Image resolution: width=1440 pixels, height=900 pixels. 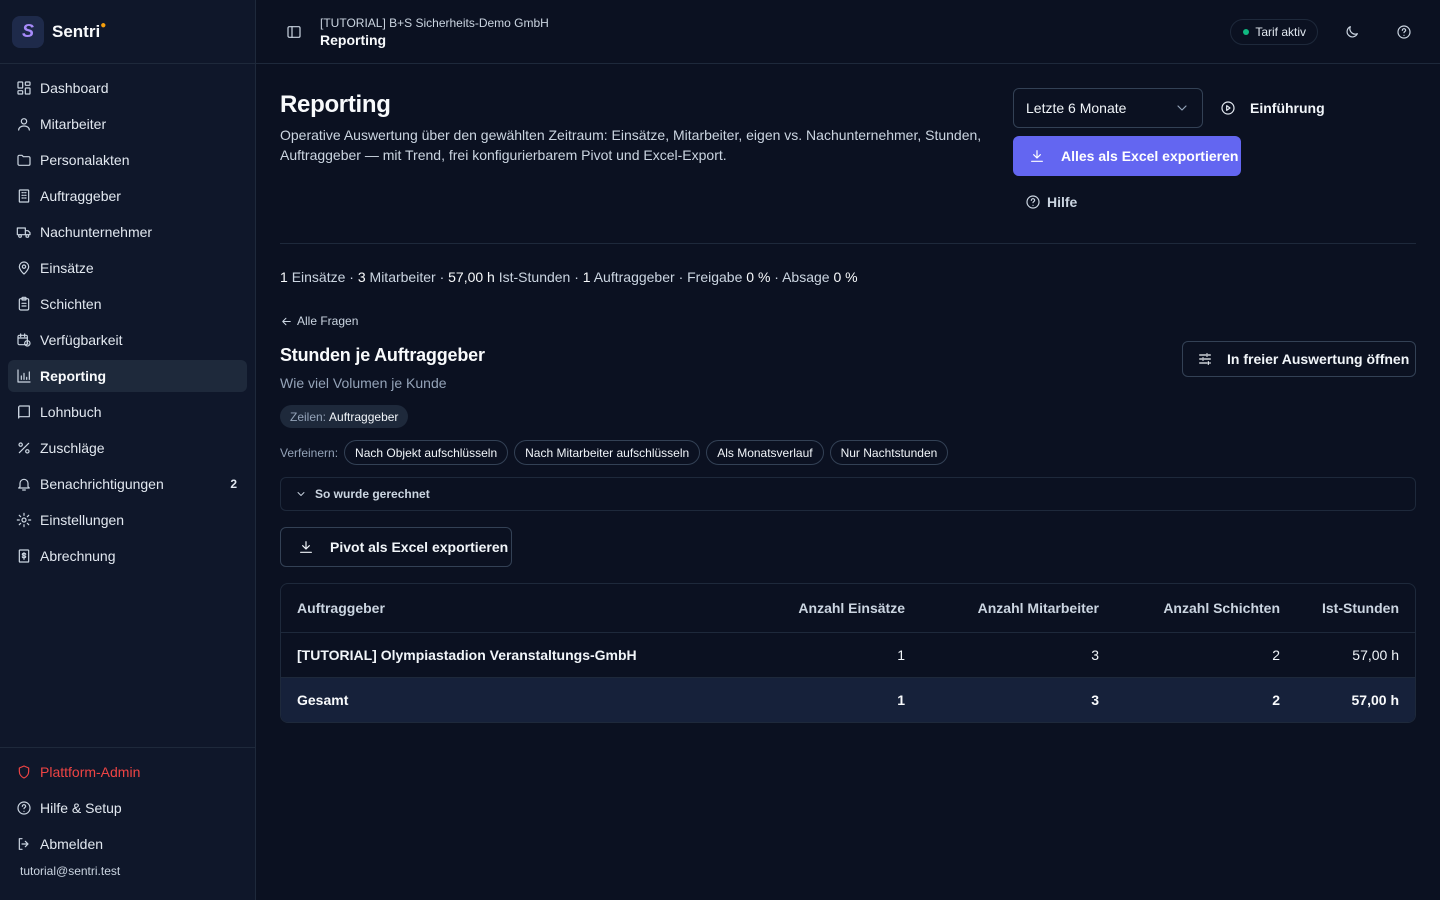 I want to click on users-icon, so click(x=24, y=124).